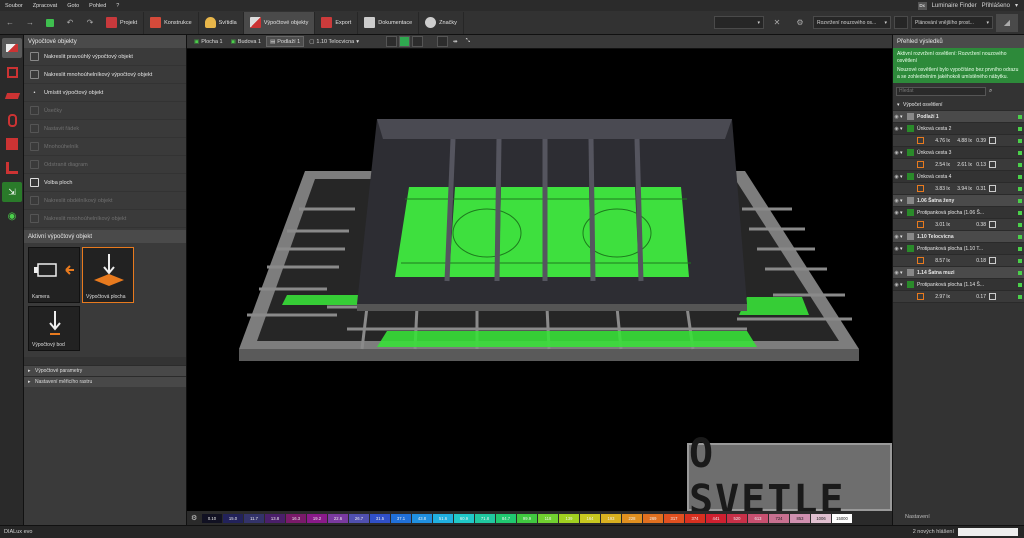 The height and width of the screenshot is (538, 1024). Describe the element at coordinates (70, 23) in the screenshot. I see `undo-icon: ↶` at that location.